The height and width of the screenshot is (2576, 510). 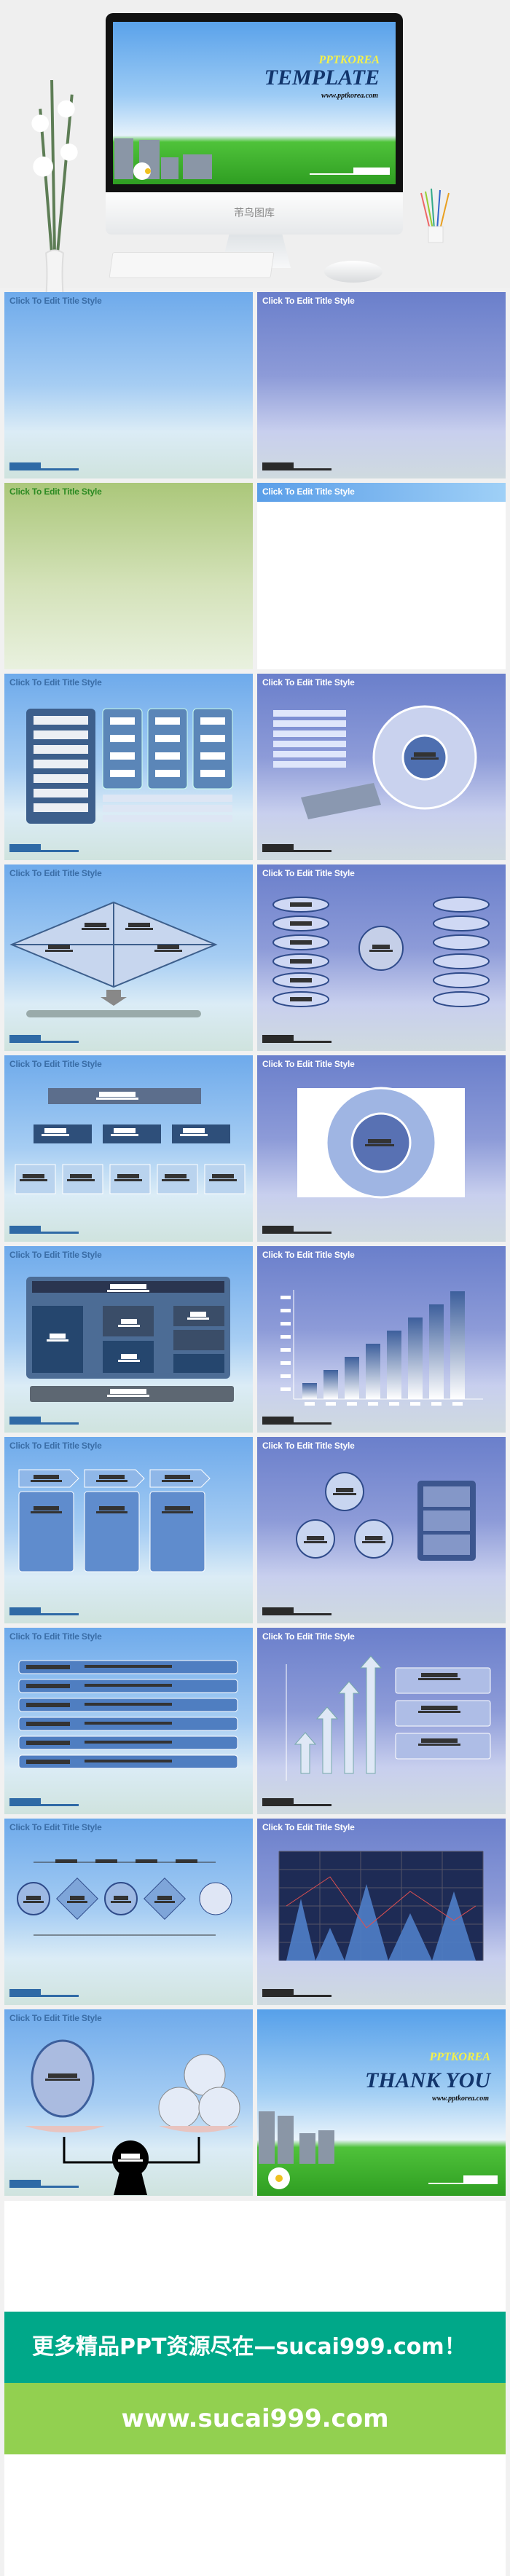 What do you see at coordinates (381, 767) in the screenshot?
I see `slide-thumbnail-6: Click To Edit Title Style` at bounding box center [381, 767].